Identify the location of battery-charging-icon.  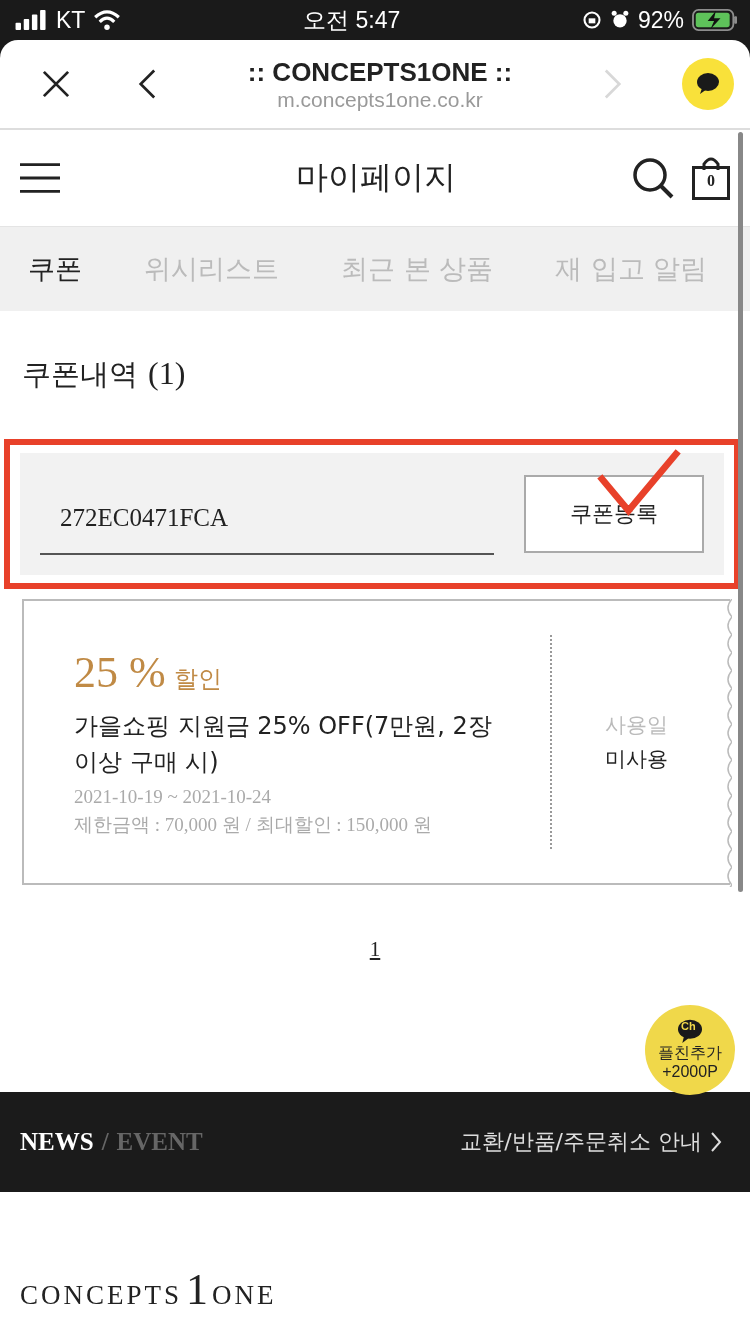
(715, 20).